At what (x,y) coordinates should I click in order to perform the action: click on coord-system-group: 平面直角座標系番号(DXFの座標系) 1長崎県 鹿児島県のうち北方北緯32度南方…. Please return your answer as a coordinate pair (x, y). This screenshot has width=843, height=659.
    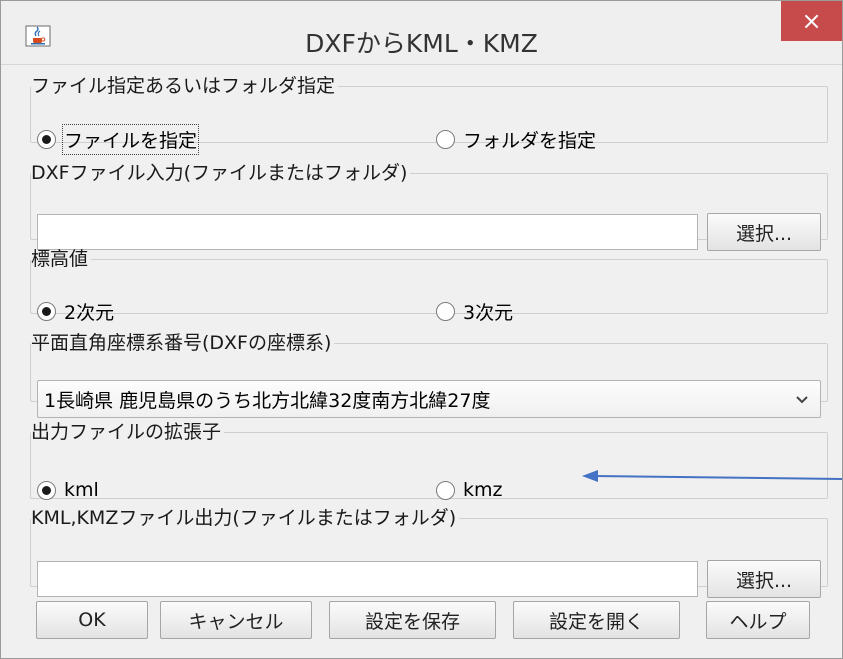
    Looking at the image, I should click on (429, 375).